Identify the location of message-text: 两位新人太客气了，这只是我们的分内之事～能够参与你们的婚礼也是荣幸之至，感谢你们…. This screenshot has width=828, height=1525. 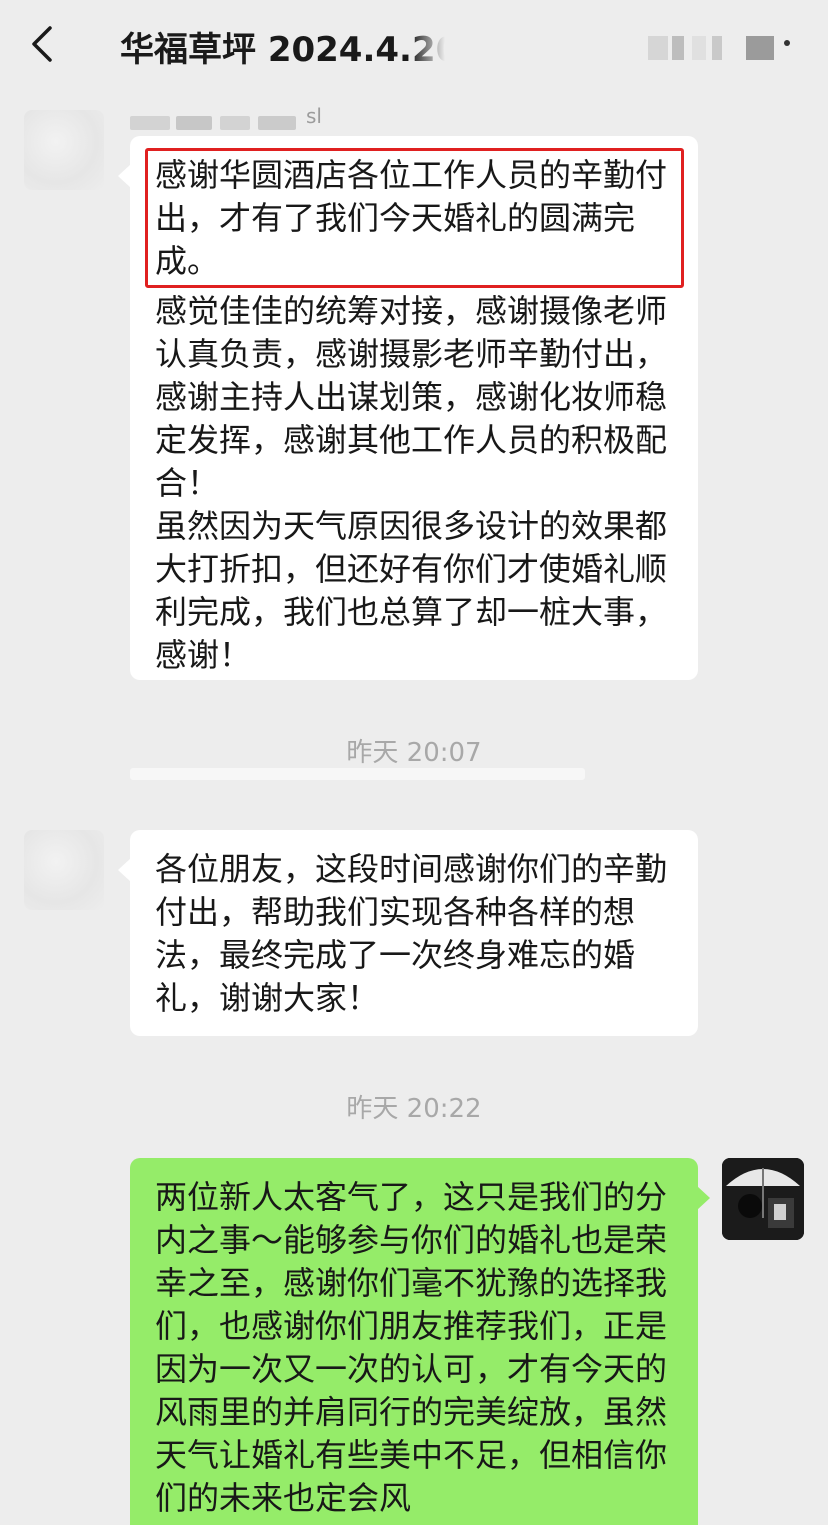
(411, 1347).